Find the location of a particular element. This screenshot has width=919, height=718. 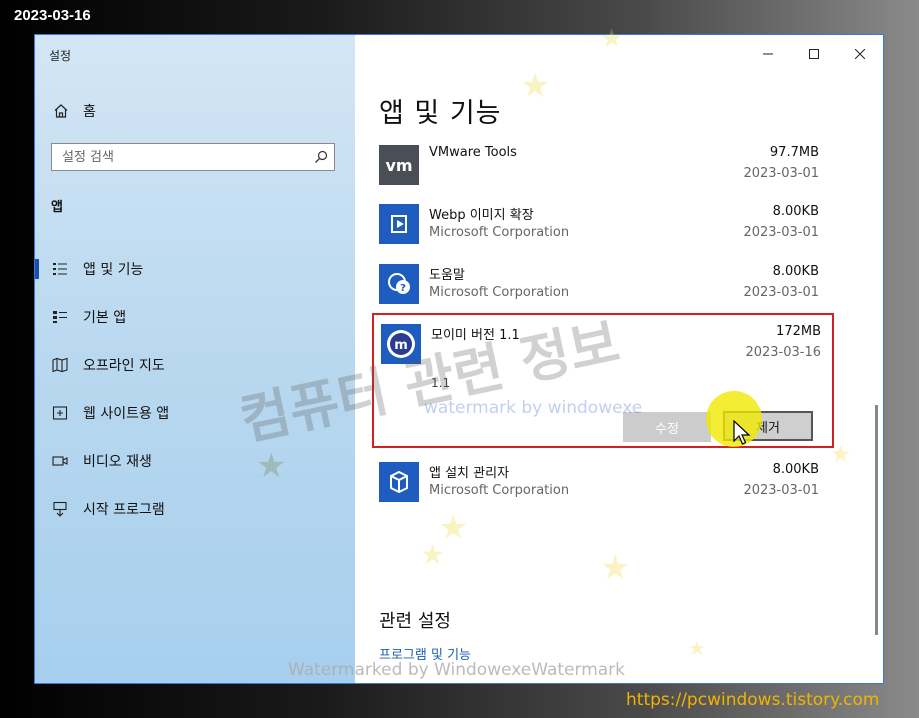

date-stamp: 2023-03-16 is located at coordinates (52, 15).